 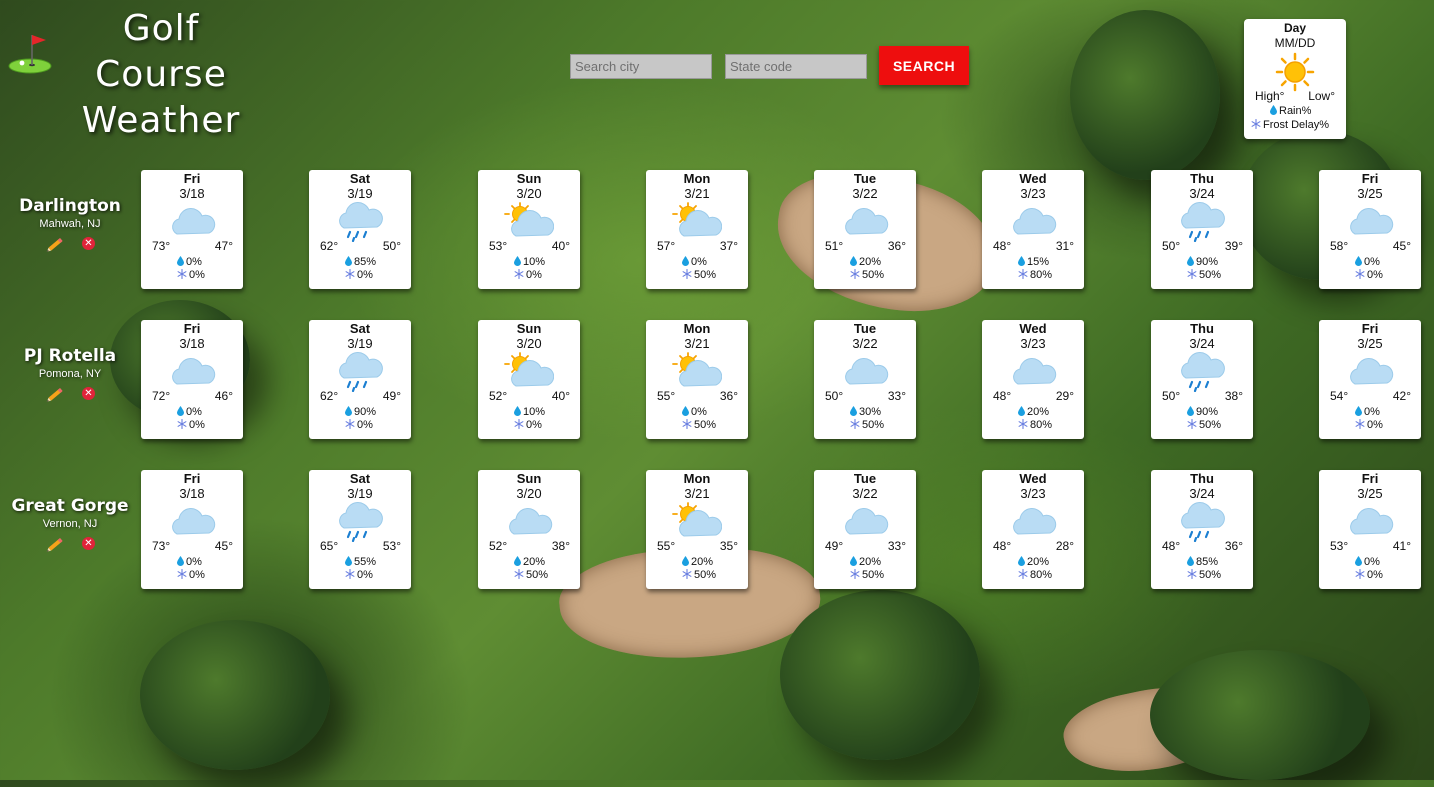 What do you see at coordinates (161, 246) in the screenshot?
I see `forecast-high: 73°` at bounding box center [161, 246].